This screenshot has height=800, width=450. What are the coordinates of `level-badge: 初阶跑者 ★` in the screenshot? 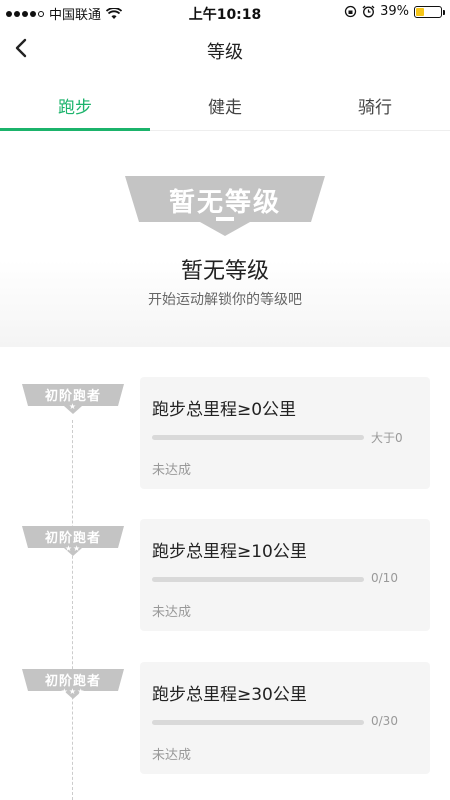 It's located at (73, 404).